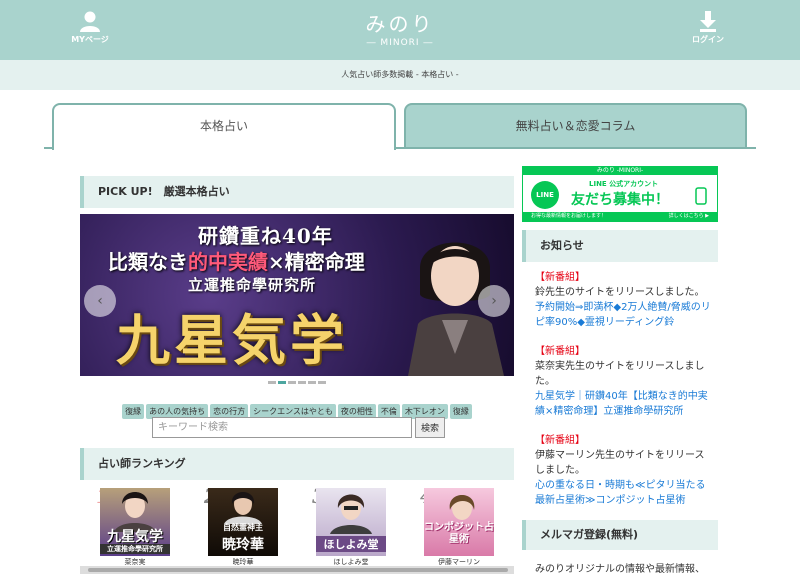 This screenshot has width=800, height=575. I want to click on ranking-caption-sub: 立運推命學研究所, so click(135, 549).